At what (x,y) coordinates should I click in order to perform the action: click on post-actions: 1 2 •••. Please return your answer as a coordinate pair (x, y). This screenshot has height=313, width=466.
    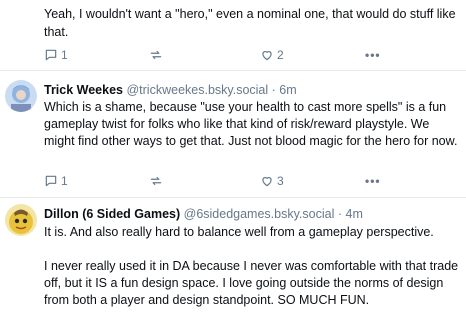
    Looking at the image, I should click on (253, 56).